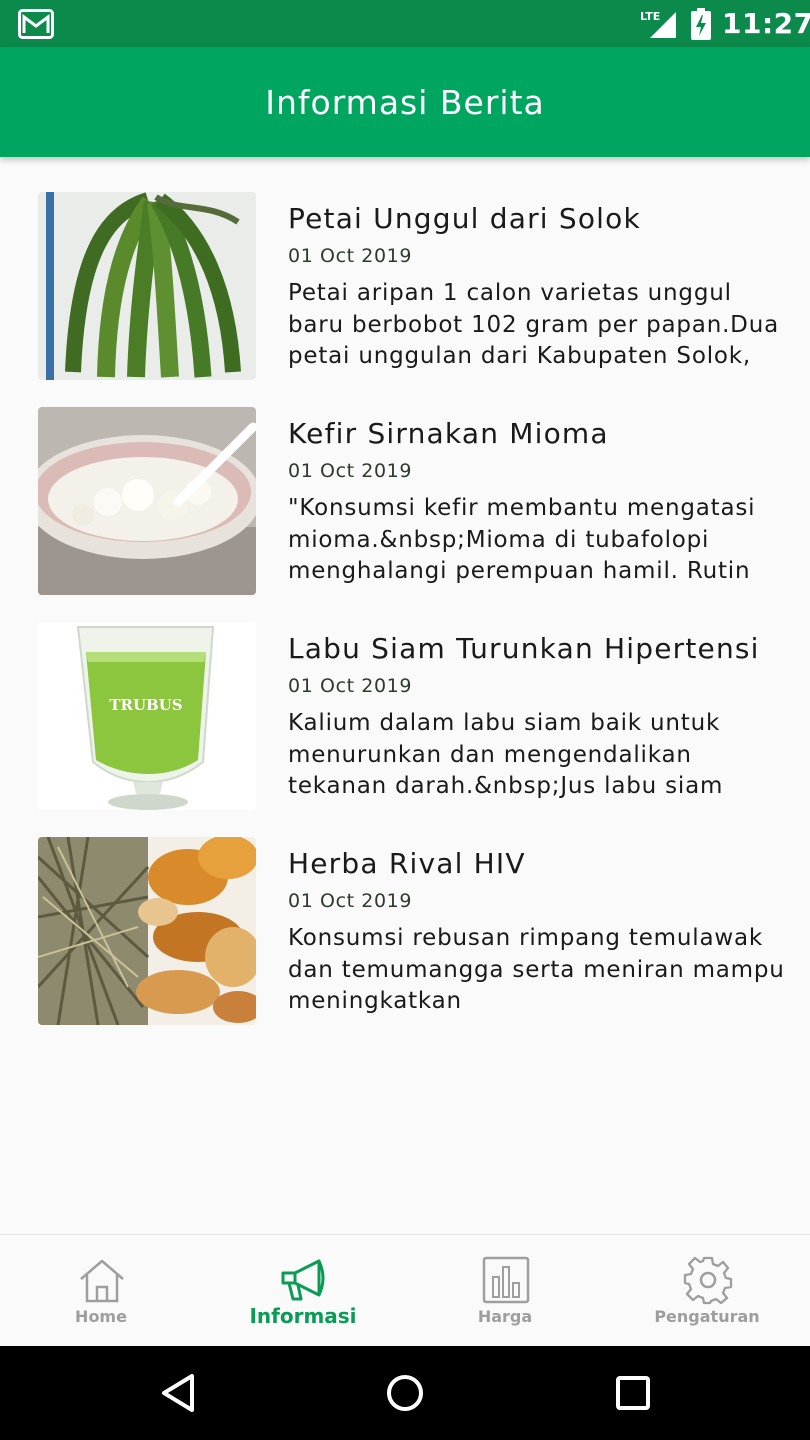  What do you see at coordinates (505, 1316) in the screenshot?
I see `nav-label: Harga` at bounding box center [505, 1316].